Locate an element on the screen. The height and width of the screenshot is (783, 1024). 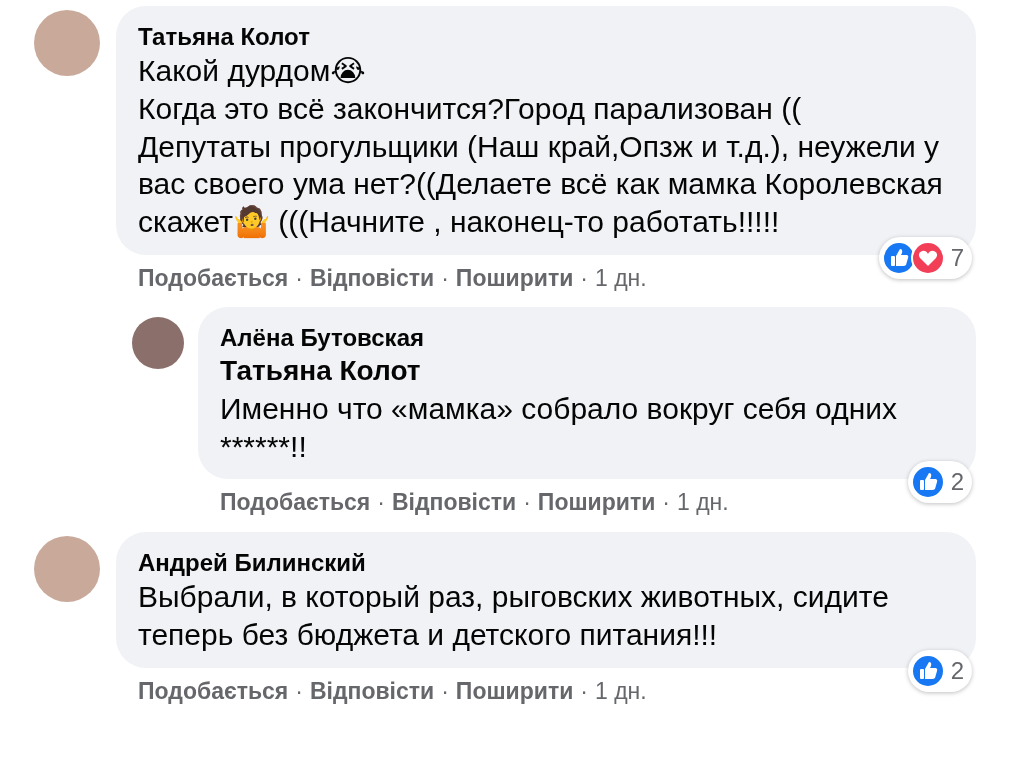
reaction-count: 7 is located at coordinates (957, 258).